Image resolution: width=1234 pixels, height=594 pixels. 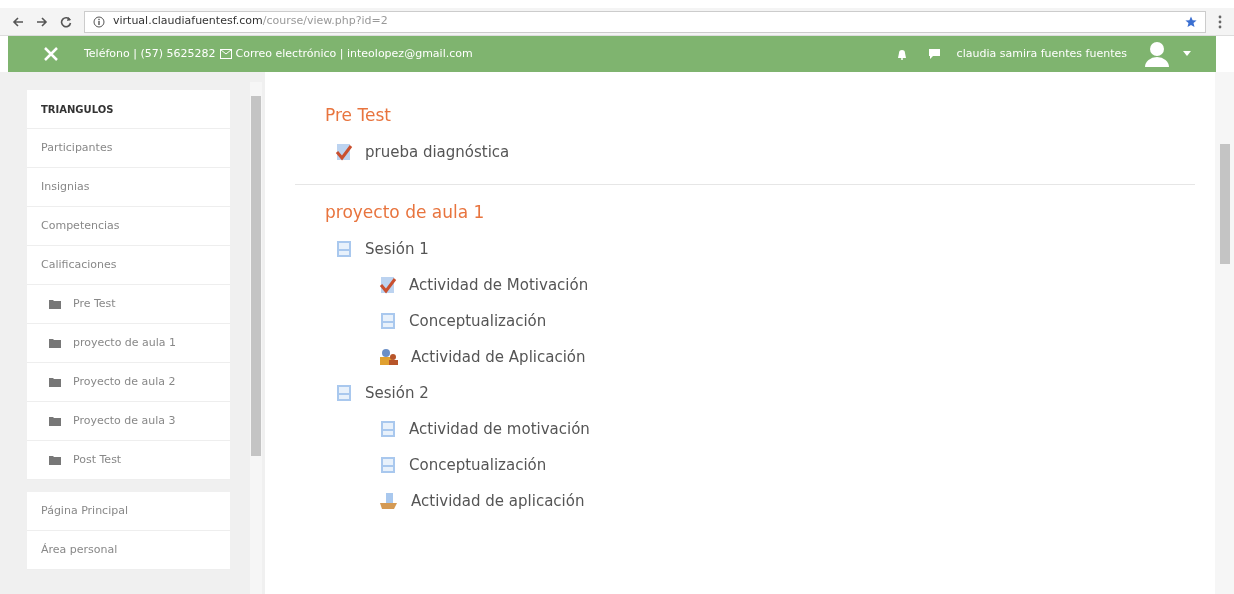 I want to click on sidebar-item: Proyecto de aula 2, so click(x=128, y=382).